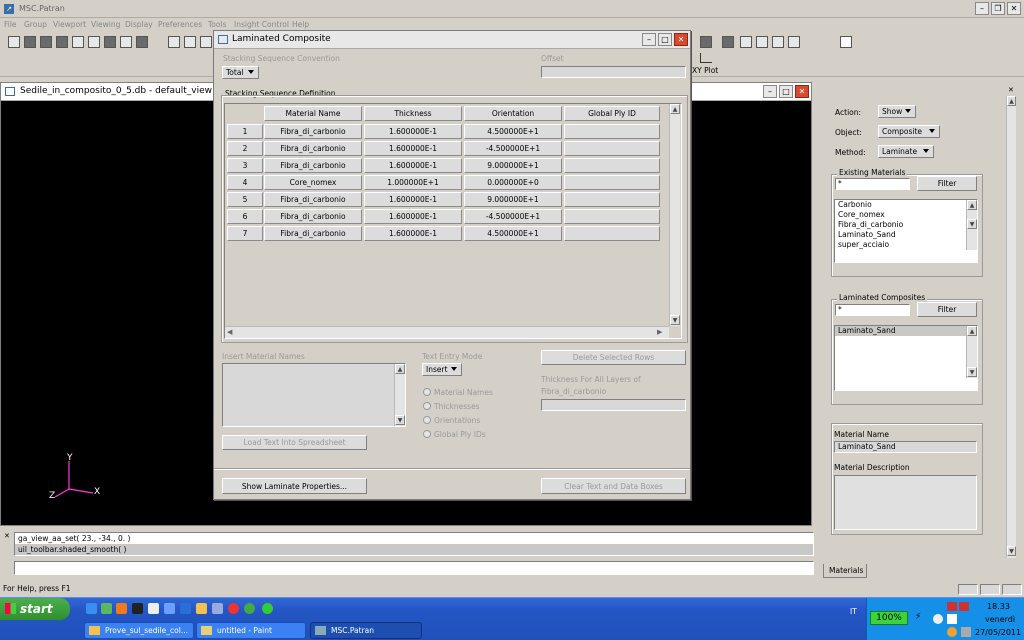 The width and height of the screenshot is (1024, 640). Describe the element at coordinates (399, 395) in the screenshot. I see `insert-box-scrollbar: ▲ ▼` at that location.